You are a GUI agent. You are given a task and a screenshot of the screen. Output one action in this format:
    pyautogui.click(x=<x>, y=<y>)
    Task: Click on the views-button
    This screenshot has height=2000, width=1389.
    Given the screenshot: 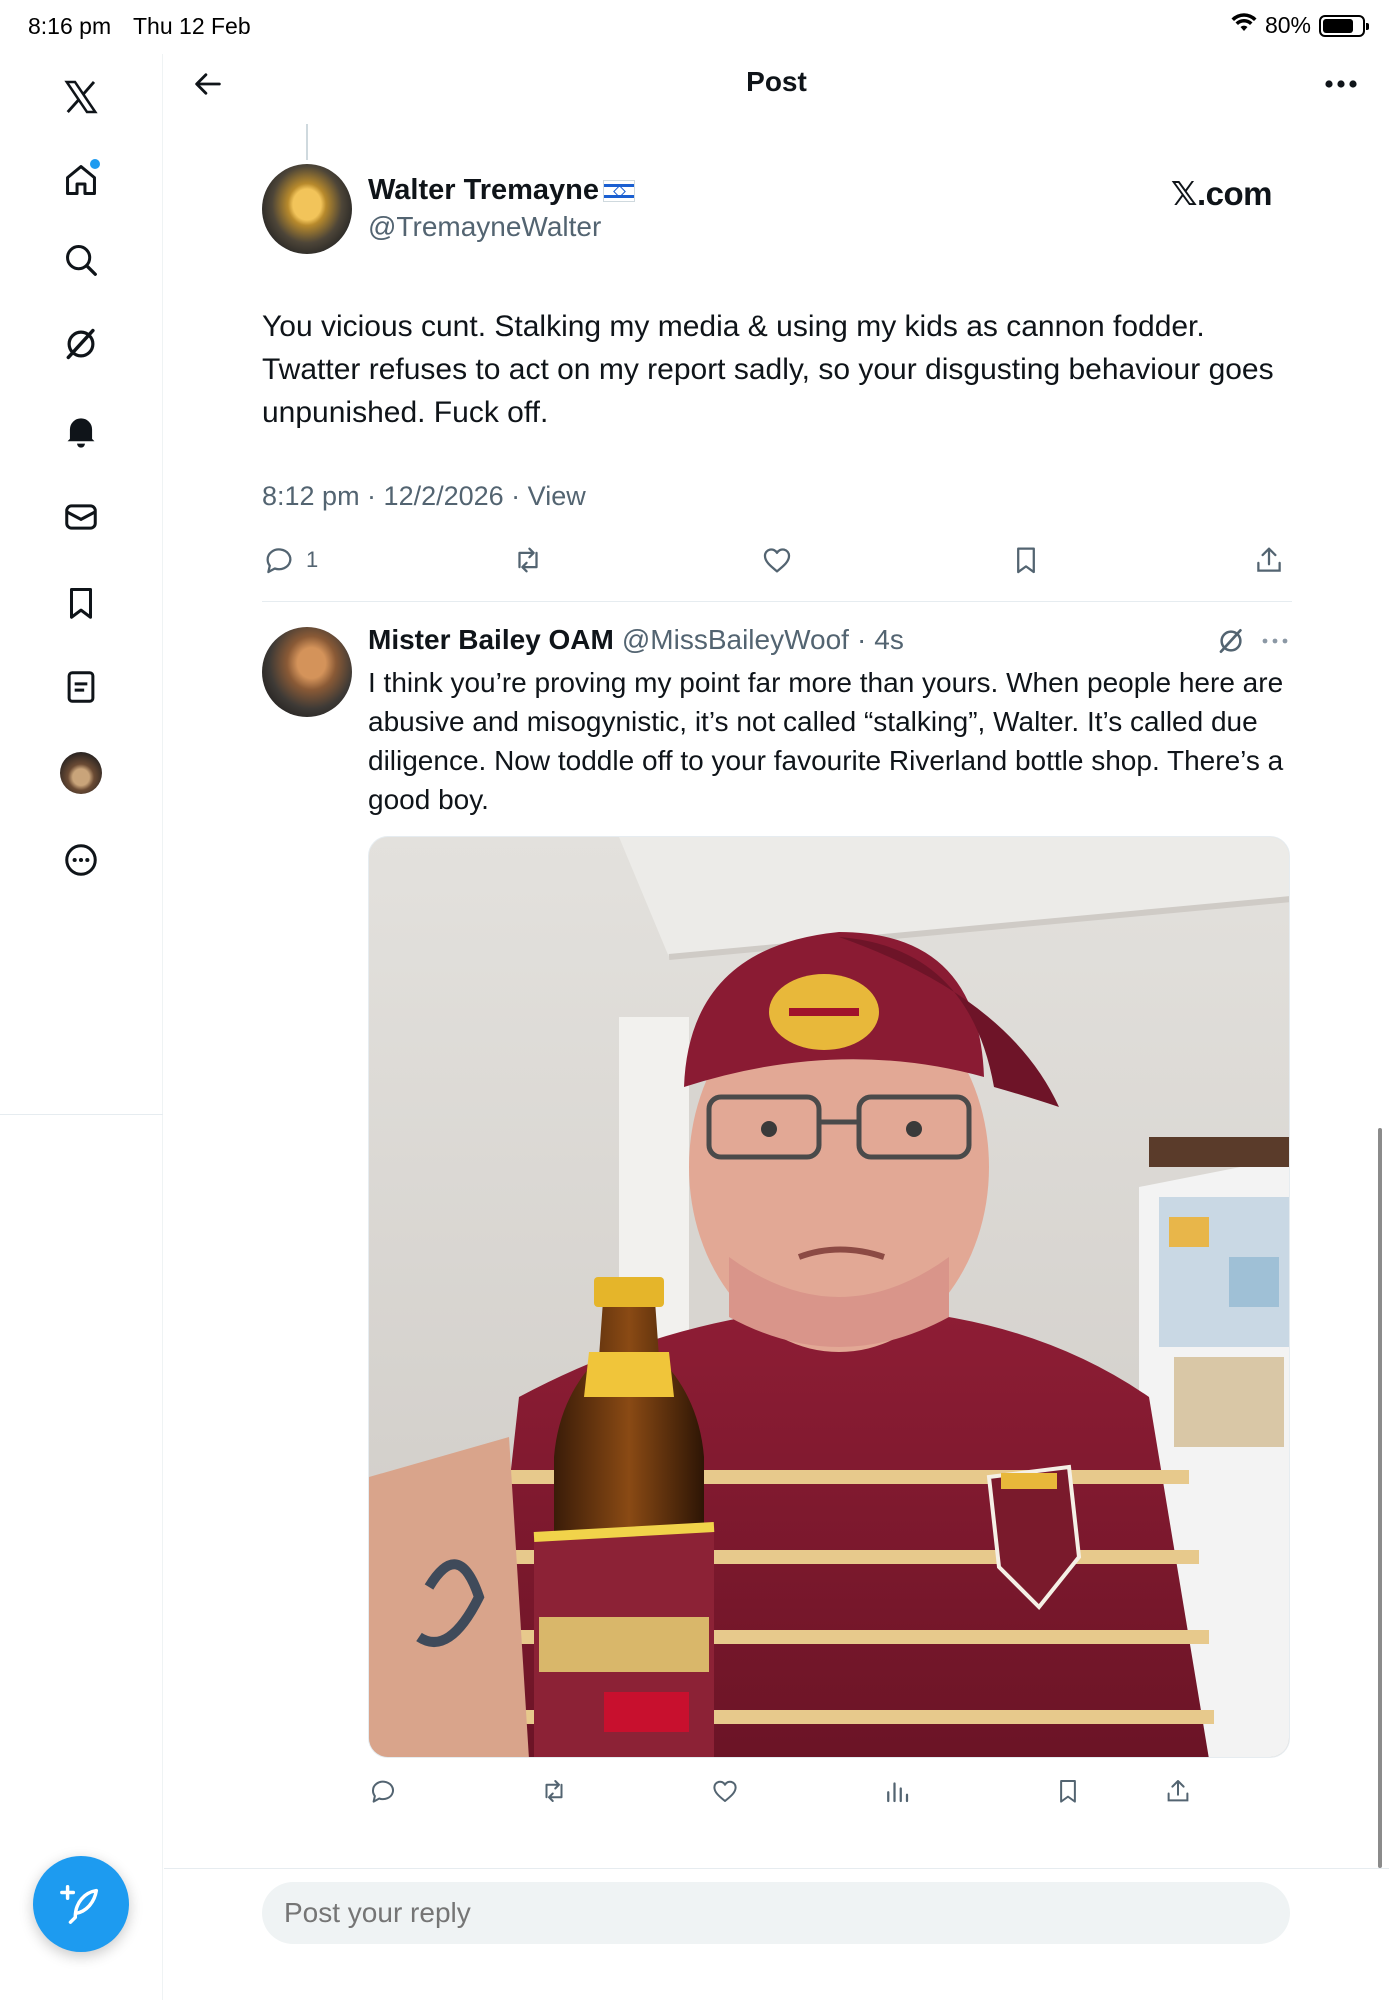 What is the action you would take?
    pyautogui.click(x=897, y=1791)
    